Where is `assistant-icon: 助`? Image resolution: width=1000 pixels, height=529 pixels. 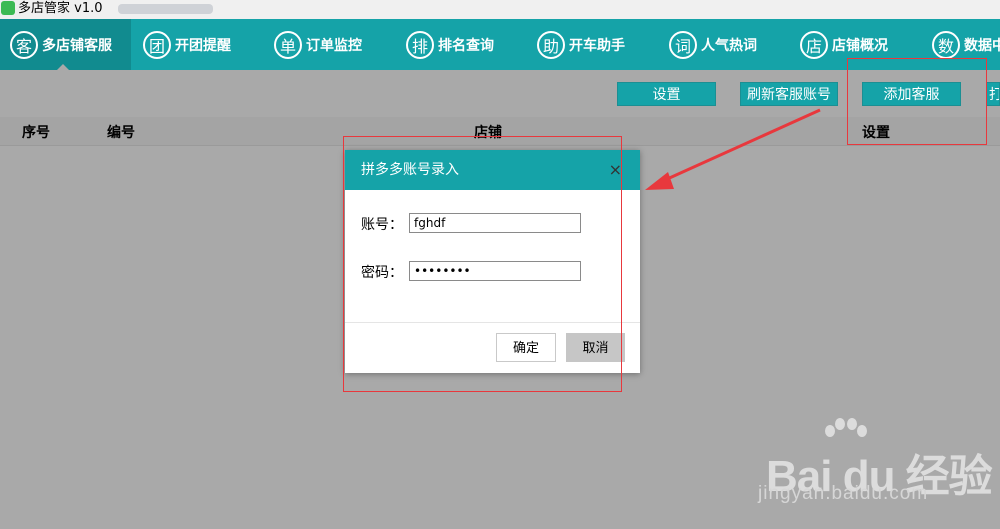
assistant-icon: 助 is located at coordinates (551, 44).